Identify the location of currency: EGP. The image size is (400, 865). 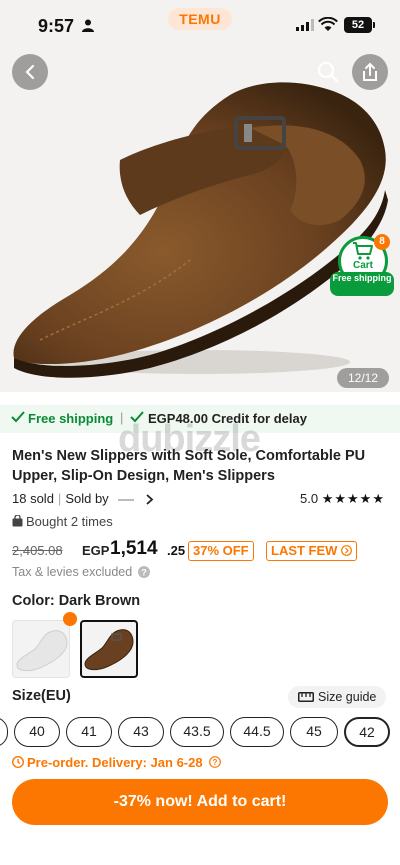
(96, 550).